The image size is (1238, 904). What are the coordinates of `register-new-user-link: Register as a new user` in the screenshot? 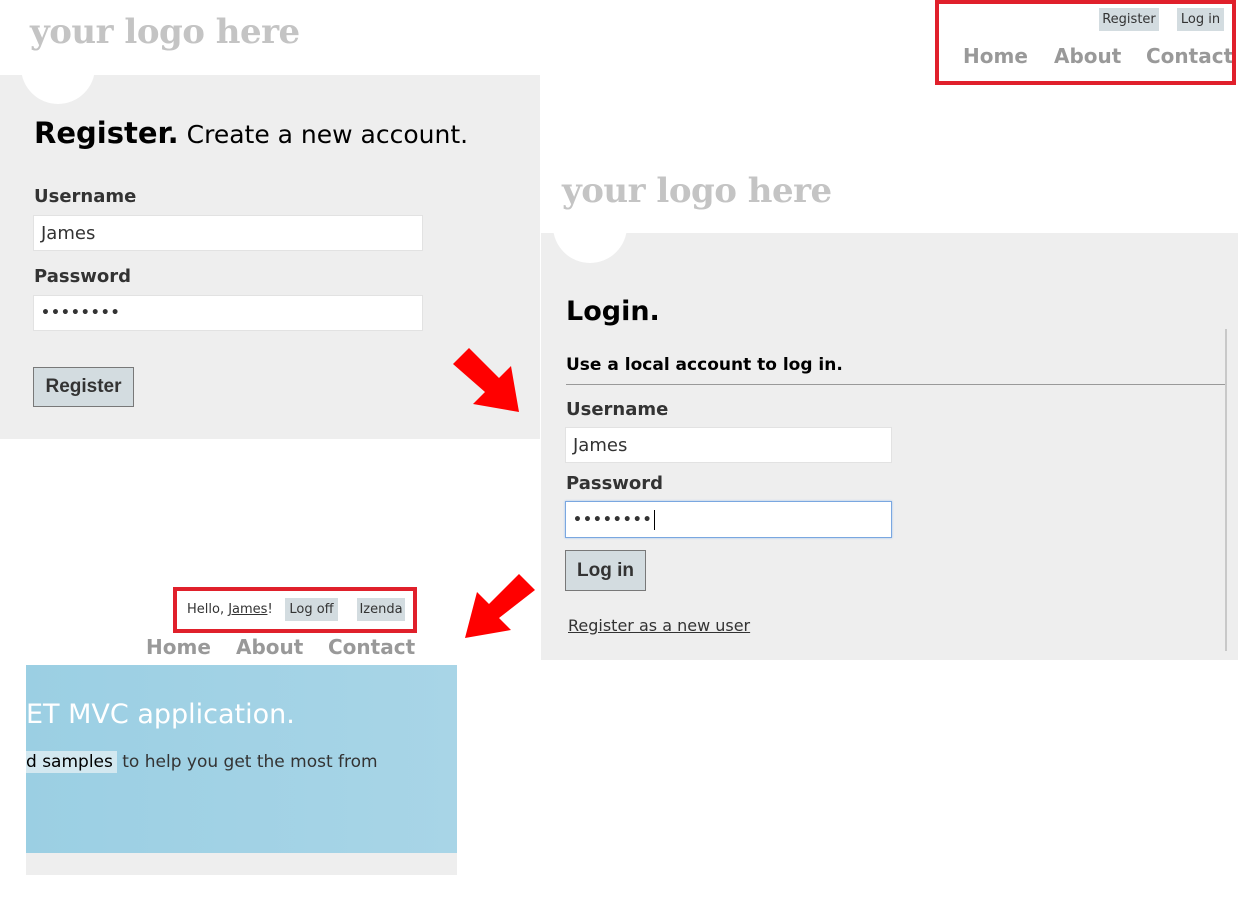 It's located at (659, 625).